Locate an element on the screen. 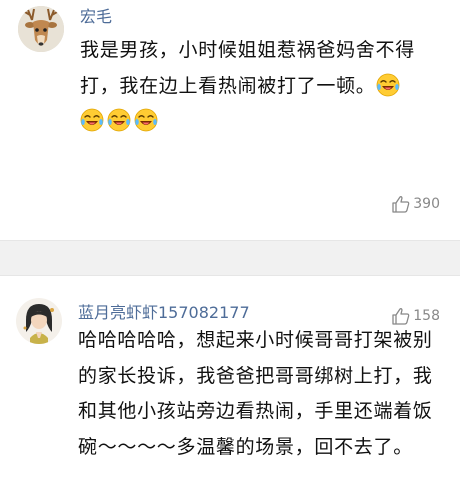 The image size is (460, 491). thumbs-up-icon is located at coordinates (401, 204).